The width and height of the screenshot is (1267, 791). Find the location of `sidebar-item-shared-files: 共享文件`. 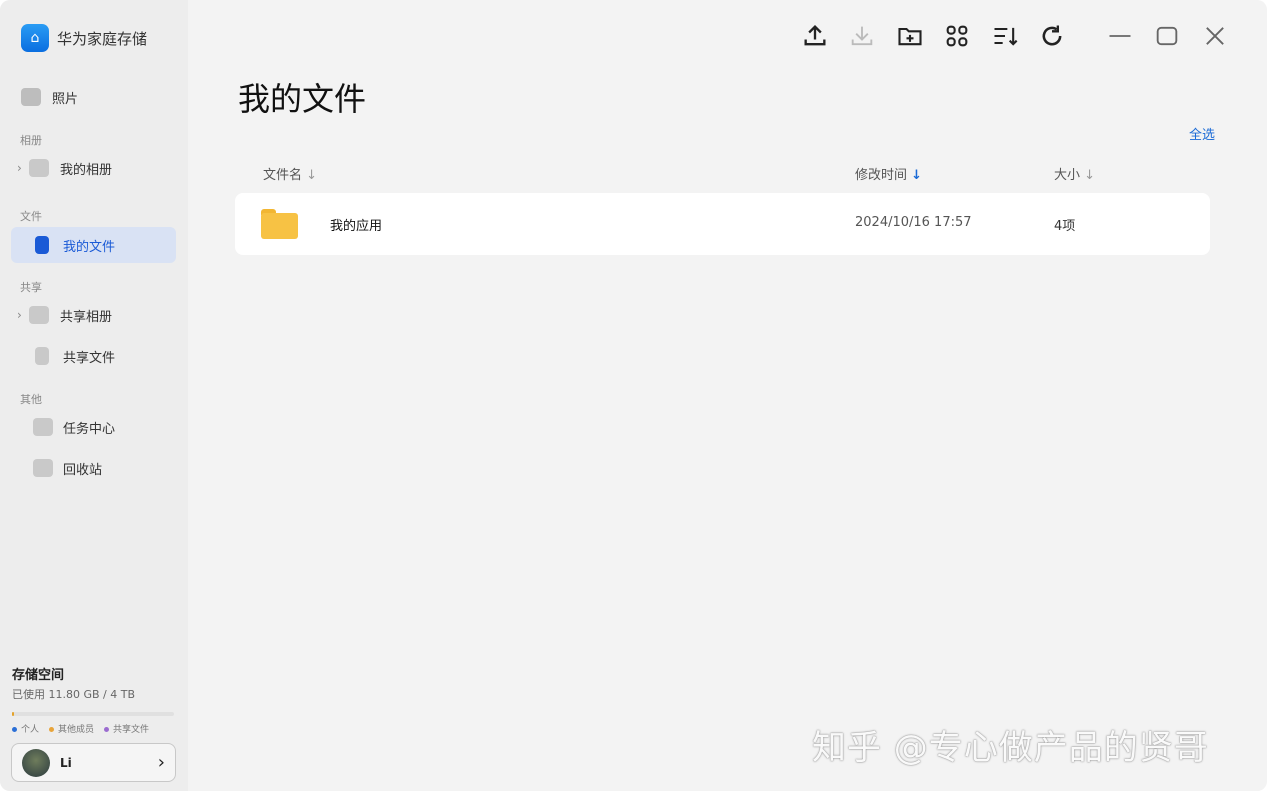

sidebar-item-shared-files: 共享文件 is located at coordinates (93, 356).